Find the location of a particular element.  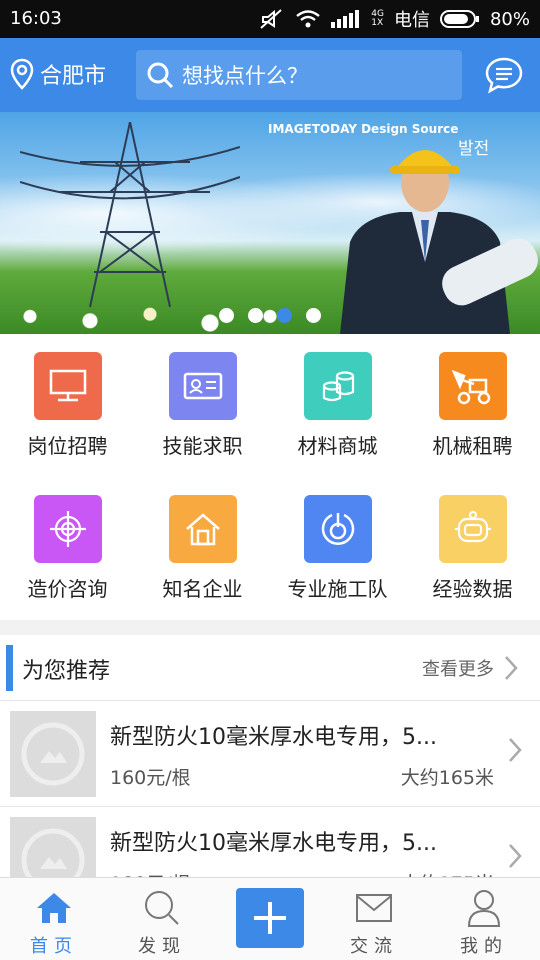

tab-home: 首页 is located at coordinates (54, 919).